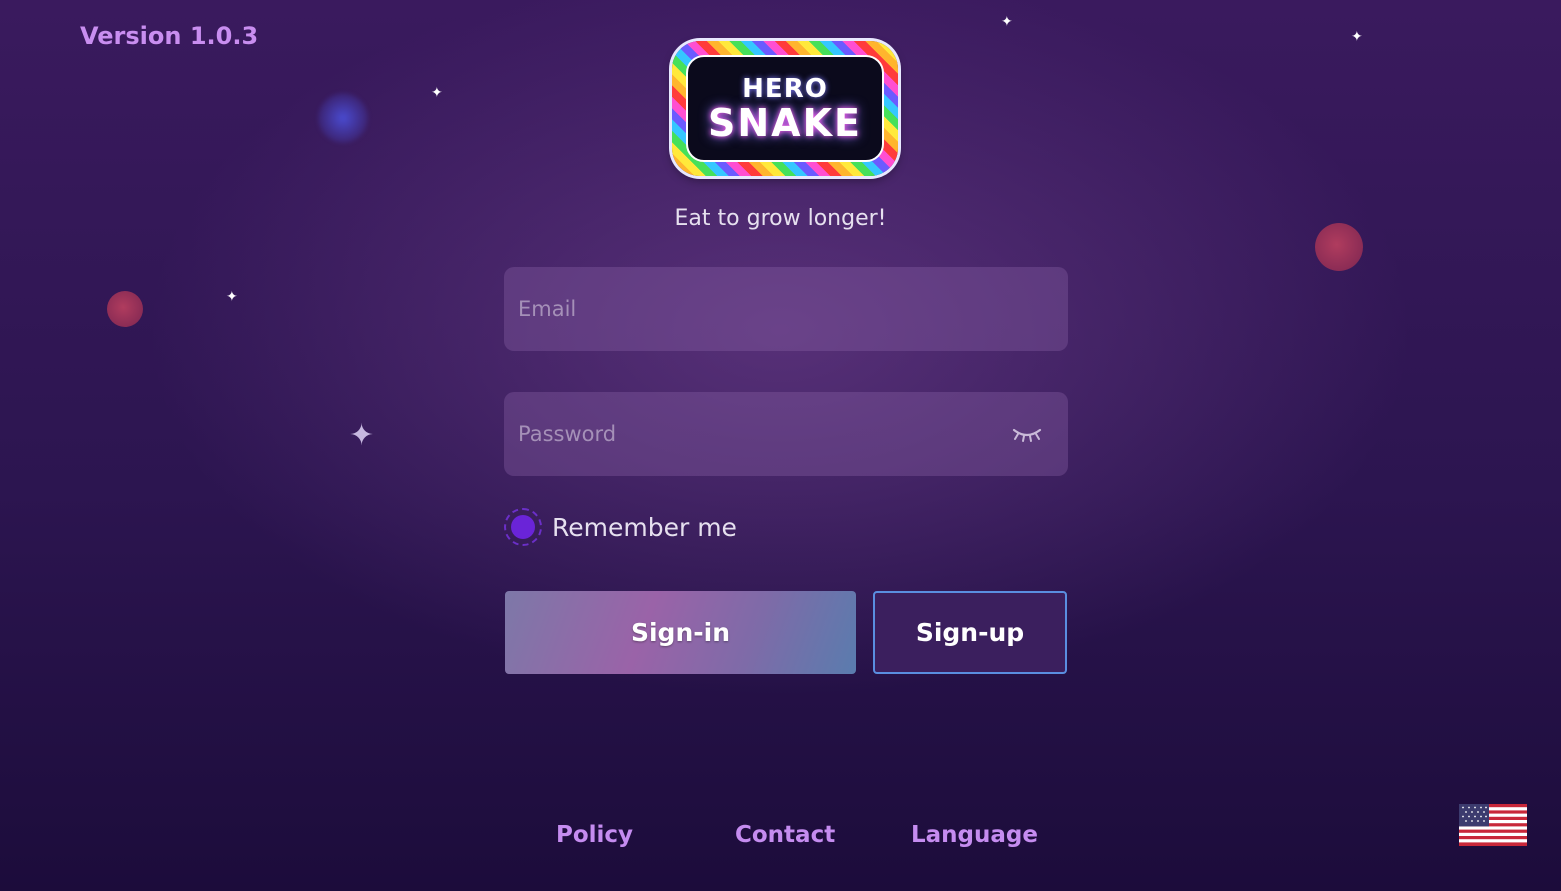 This screenshot has height=891, width=1561. Describe the element at coordinates (780, 218) in the screenshot. I see `tagline: Eat to grow longer!` at that location.